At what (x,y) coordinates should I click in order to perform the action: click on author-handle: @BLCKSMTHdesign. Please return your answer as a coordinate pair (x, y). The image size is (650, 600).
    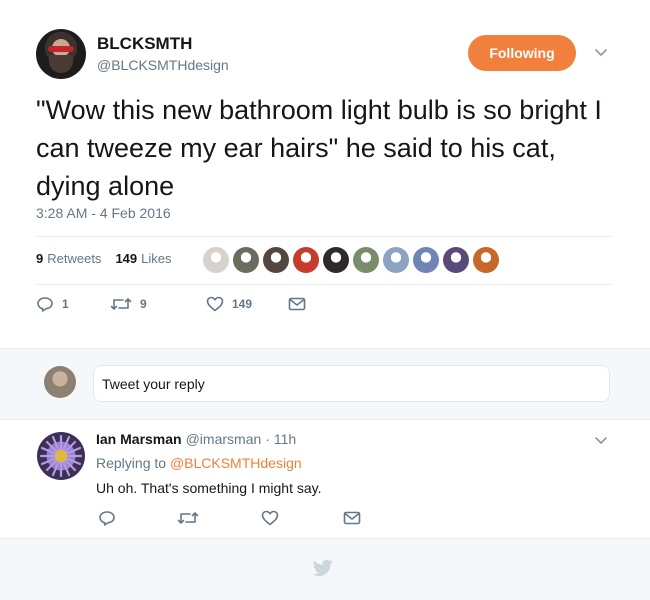
    Looking at the image, I should click on (163, 65).